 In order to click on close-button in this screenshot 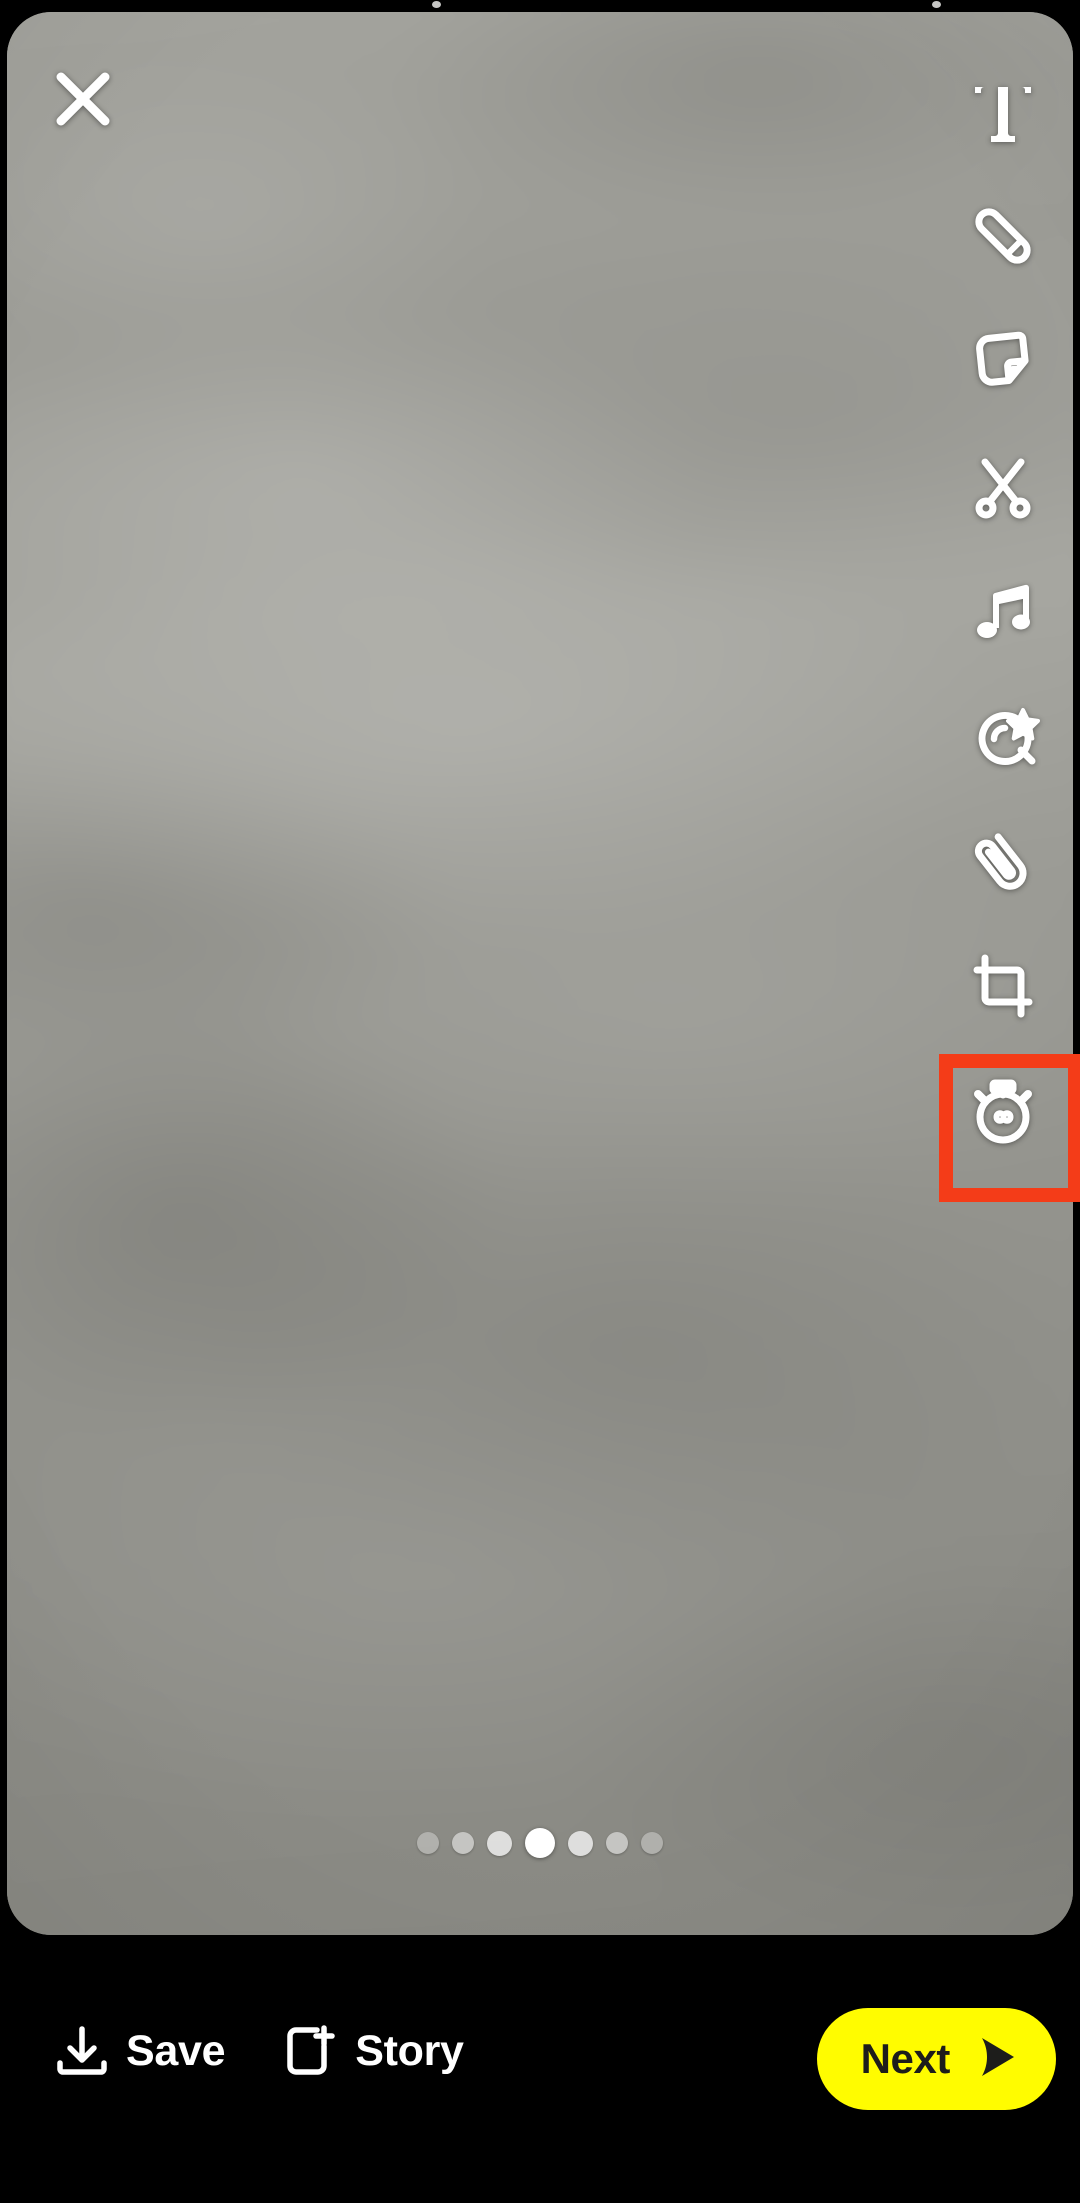, I will do `click(83, 99)`.